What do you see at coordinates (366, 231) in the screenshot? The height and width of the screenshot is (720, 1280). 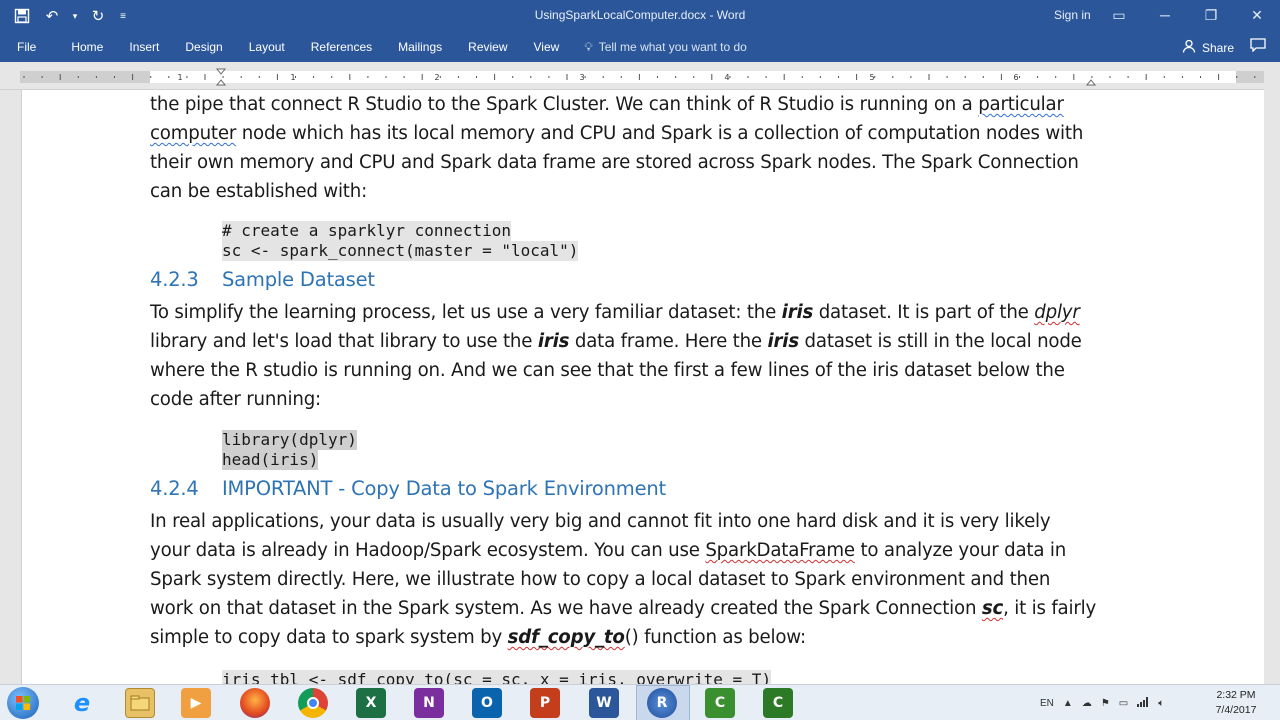 I see `code-line: # create a sparklyr connection` at bounding box center [366, 231].